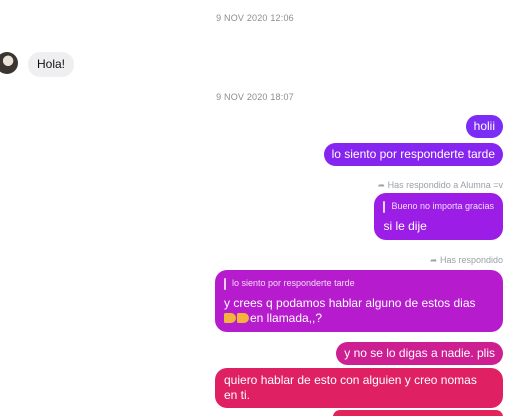 The width and height of the screenshot is (510, 416). What do you see at coordinates (419, 353) in the screenshot?
I see `message-no-se-lo-digas: y no se lo digas a nadie. plis` at bounding box center [419, 353].